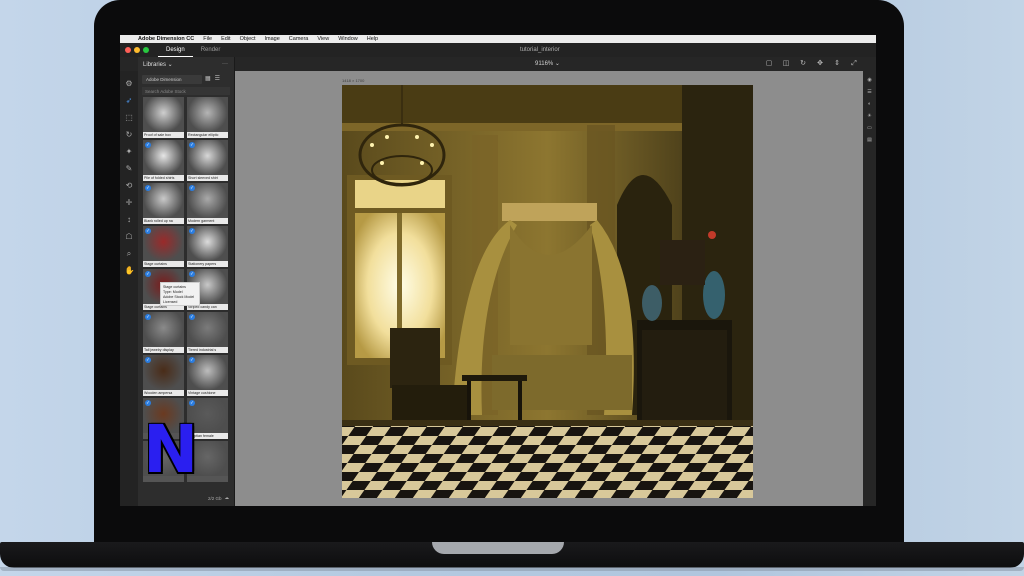 The image size is (1024, 576). What do you see at coordinates (129, 151) in the screenshot?
I see `magic-wand-icon: ✦` at bounding box center [129, 151].